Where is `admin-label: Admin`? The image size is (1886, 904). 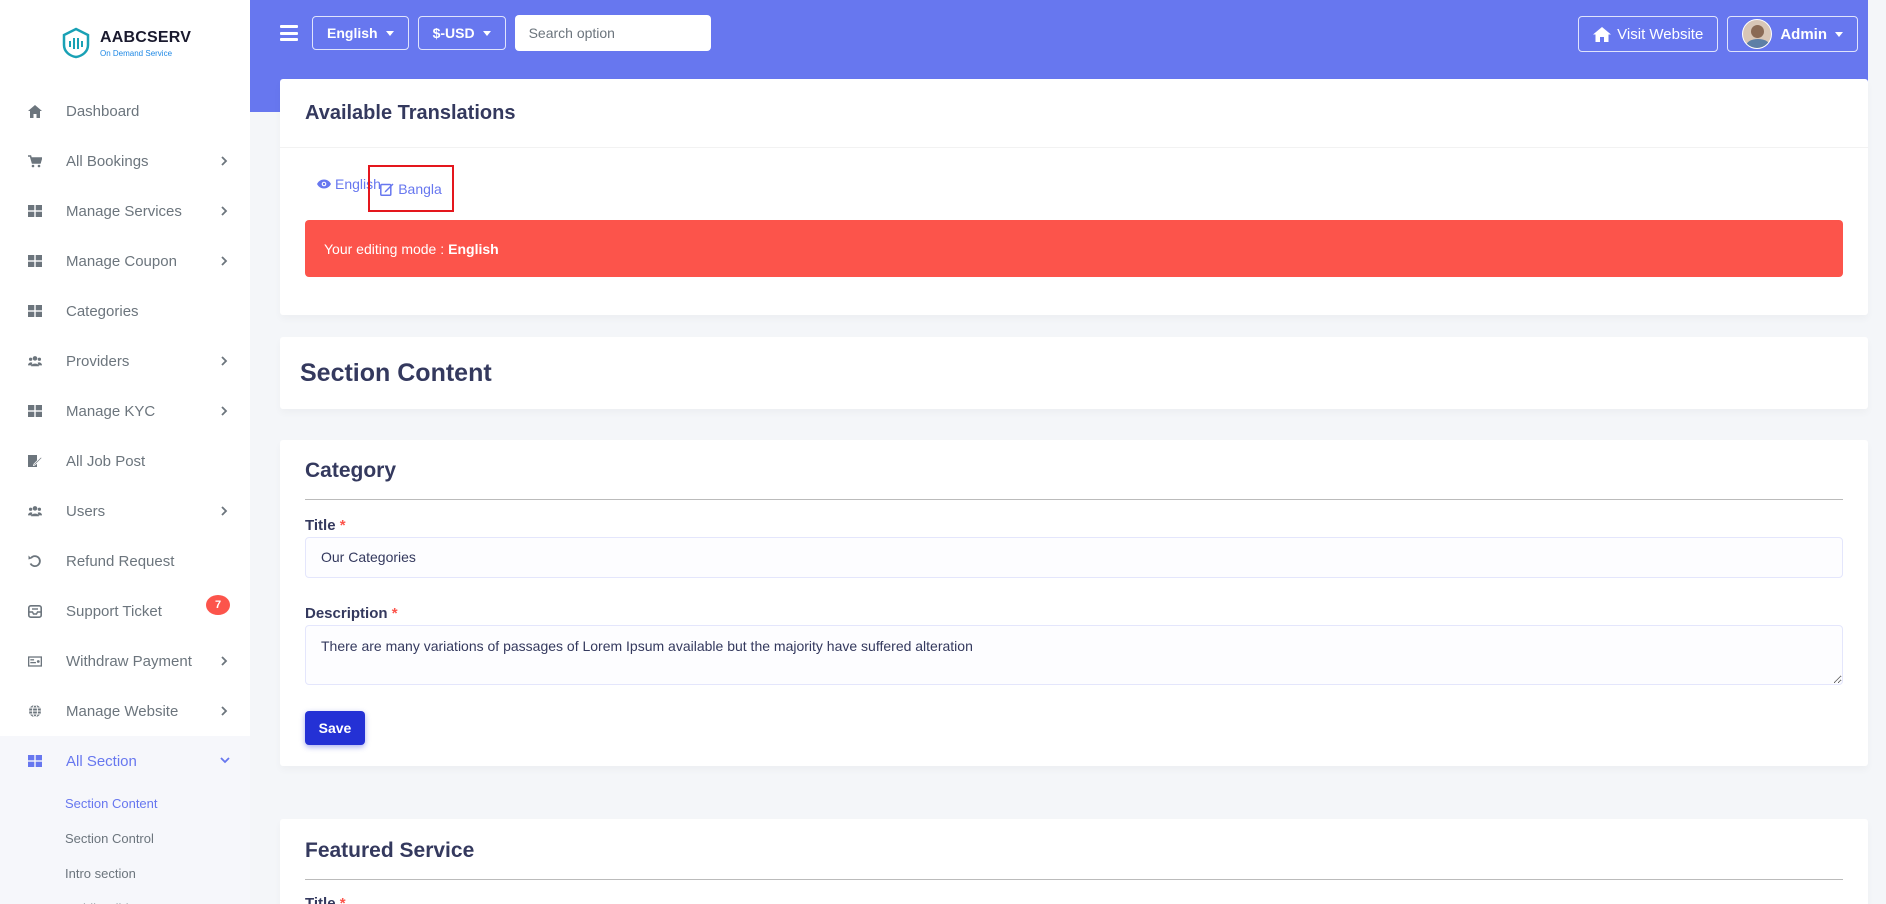
admin-label: Admin is located at coordinates (1803, 34).